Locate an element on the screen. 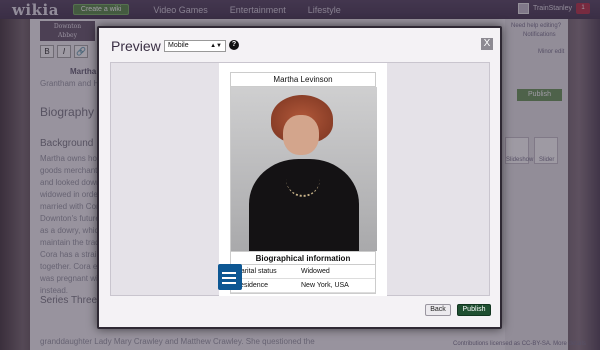 This screenshot has width=600, height=350. infobox-row: Residence New York, USA is located at coordinates (303, 286).